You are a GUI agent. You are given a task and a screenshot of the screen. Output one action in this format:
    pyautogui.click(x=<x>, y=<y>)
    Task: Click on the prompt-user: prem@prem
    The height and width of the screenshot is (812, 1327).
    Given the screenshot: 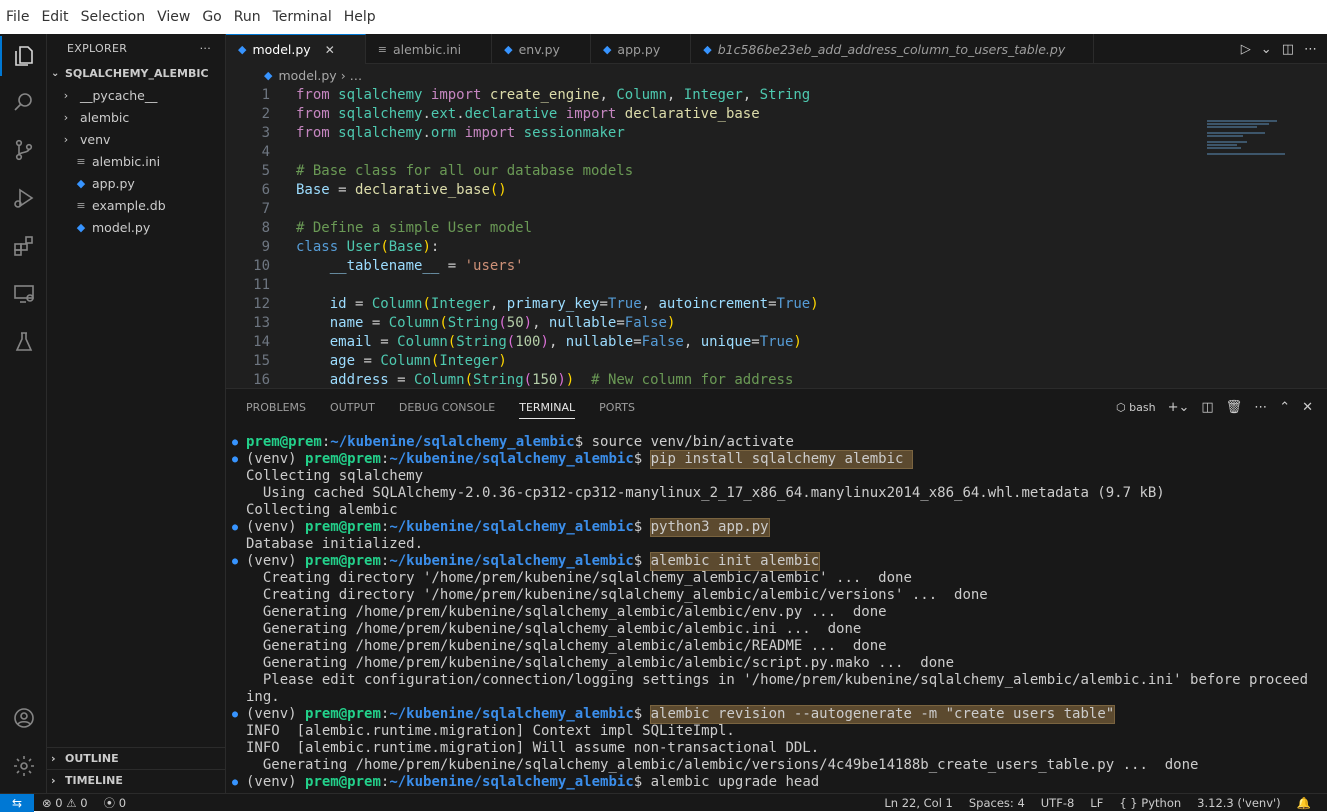 What is the action you would take?
    pyautogui.click(x=343, y=714)
    